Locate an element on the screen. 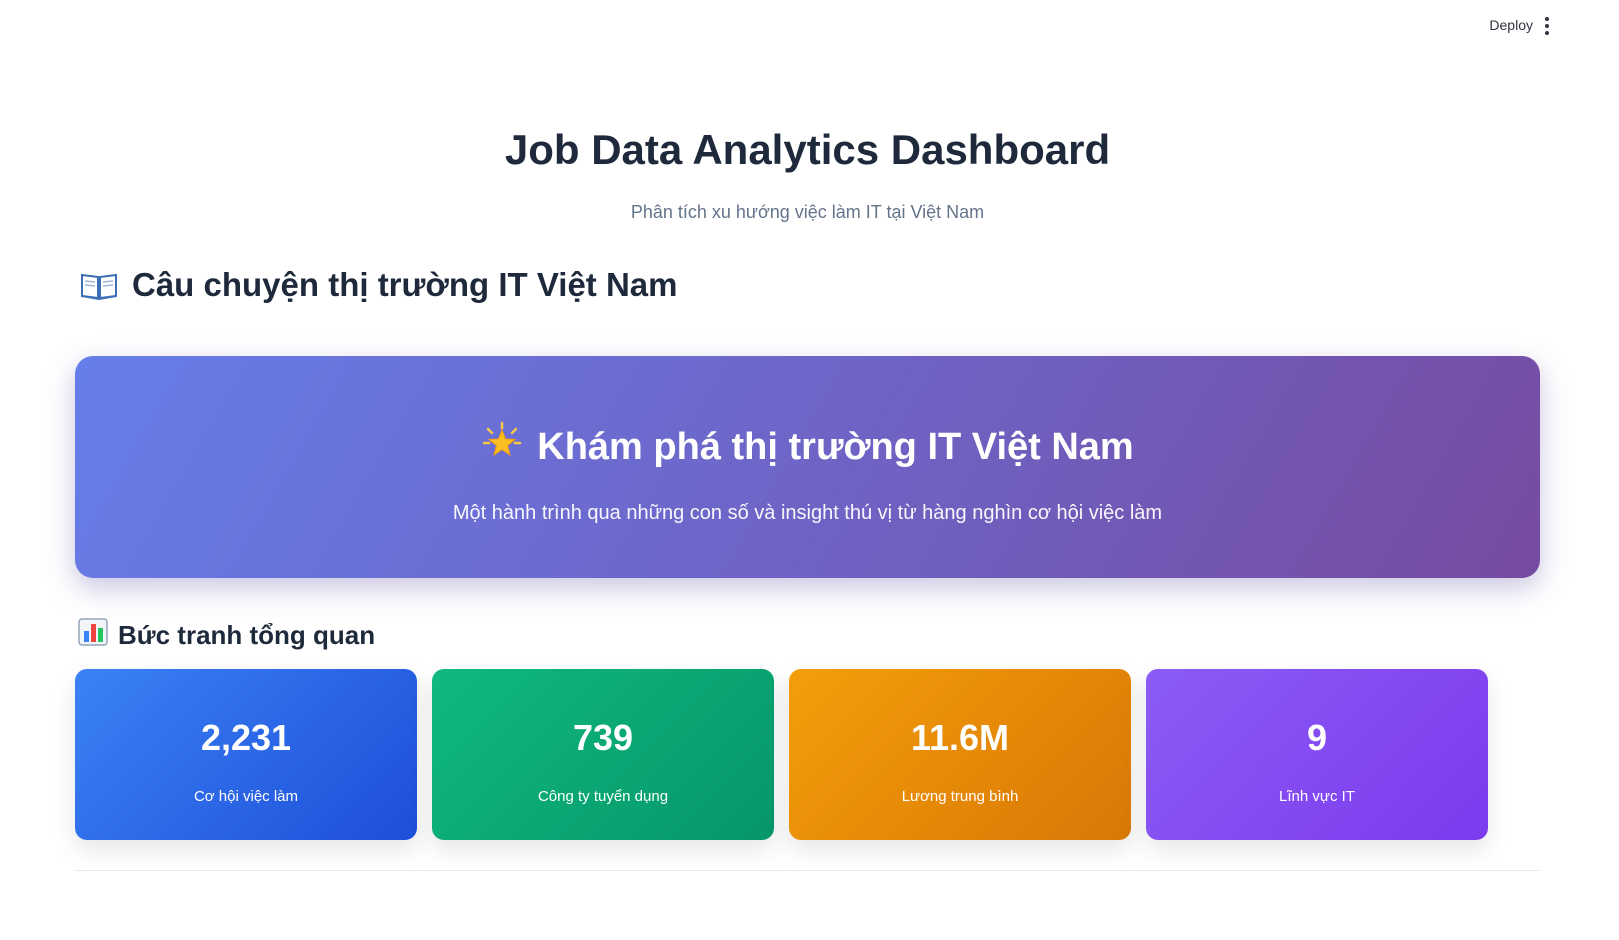  metric-label: Lĩnh vực IT is located at coordinates (1317, 796).